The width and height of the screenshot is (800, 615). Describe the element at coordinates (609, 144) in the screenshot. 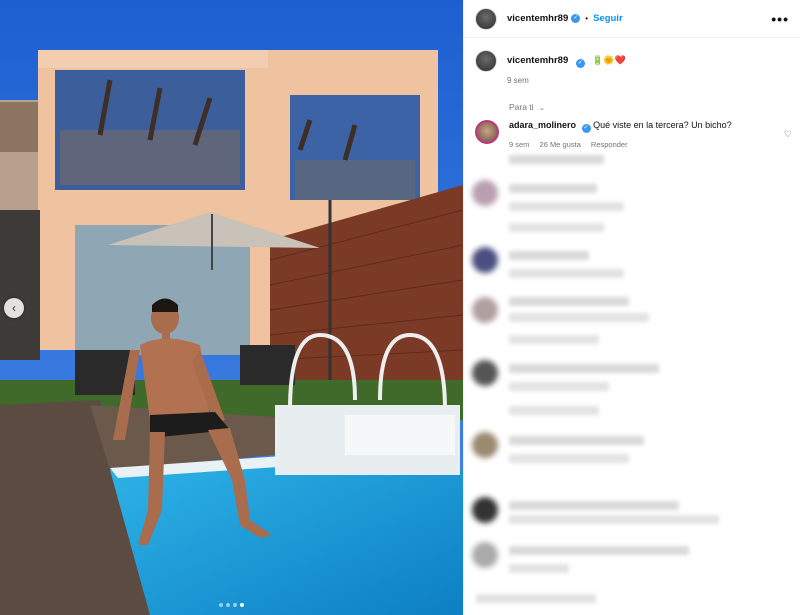

I see `reply-button: Responder` at that location.